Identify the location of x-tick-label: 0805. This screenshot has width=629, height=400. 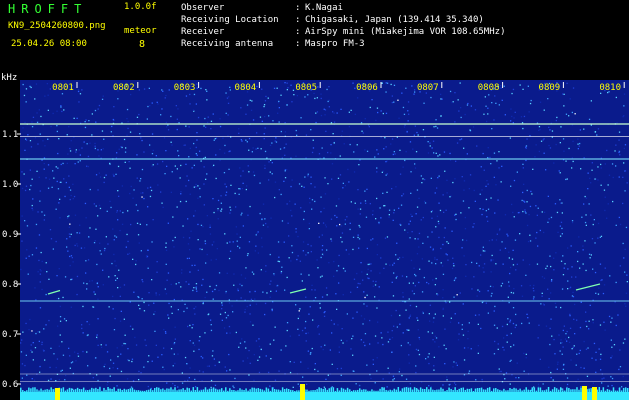
(306, 88).